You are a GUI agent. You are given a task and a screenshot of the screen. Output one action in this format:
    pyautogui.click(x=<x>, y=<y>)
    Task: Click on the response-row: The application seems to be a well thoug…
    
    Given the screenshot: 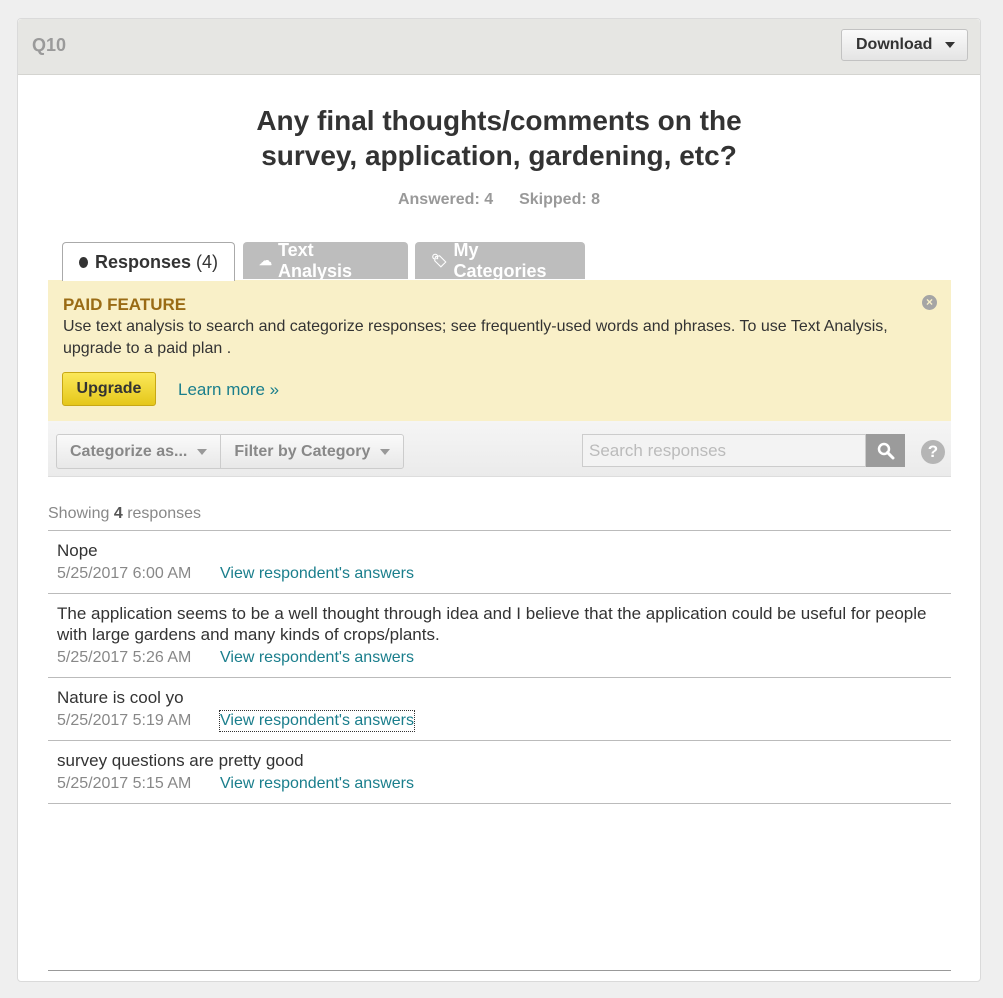 What is the action you would take?
    pyautogui.click(x=499, y=636)
    